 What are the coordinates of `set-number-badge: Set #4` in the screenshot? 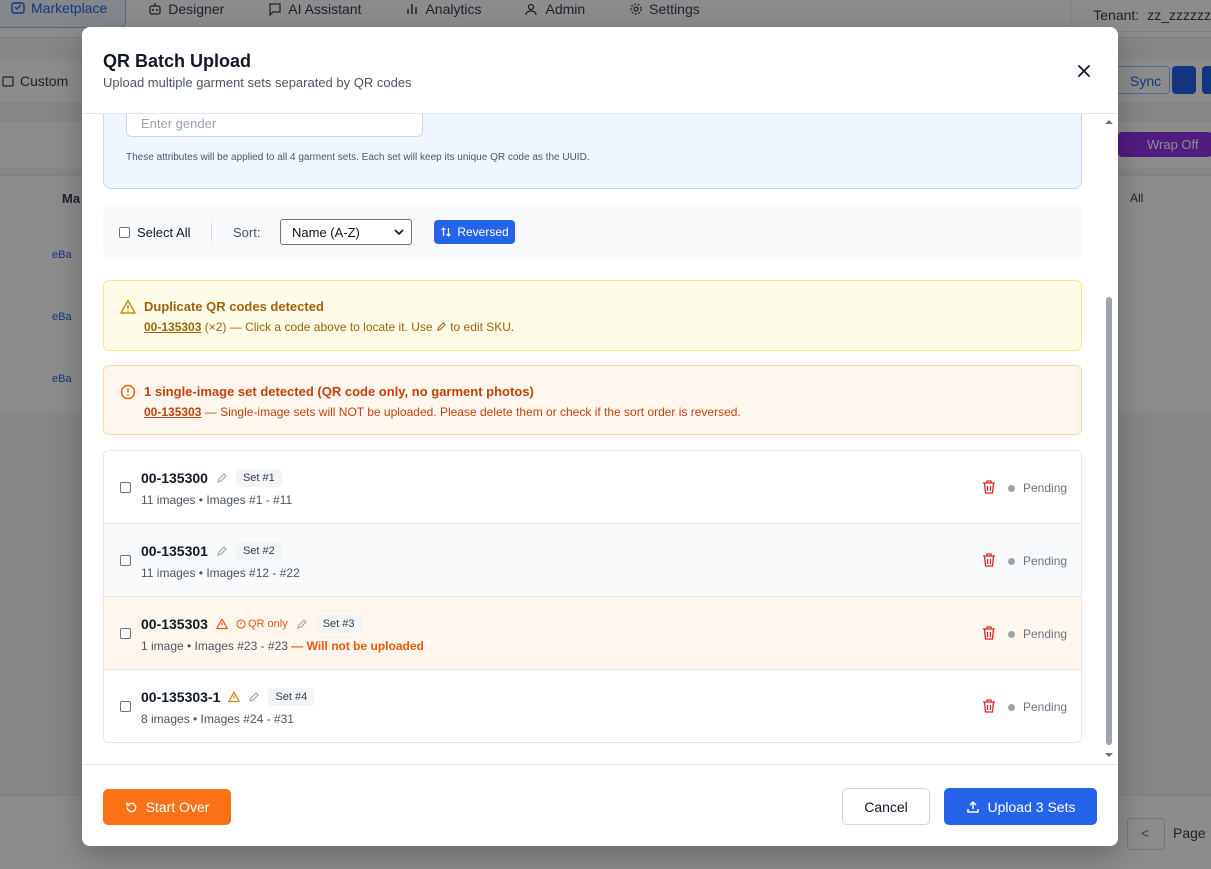 It's located at (291, 697).